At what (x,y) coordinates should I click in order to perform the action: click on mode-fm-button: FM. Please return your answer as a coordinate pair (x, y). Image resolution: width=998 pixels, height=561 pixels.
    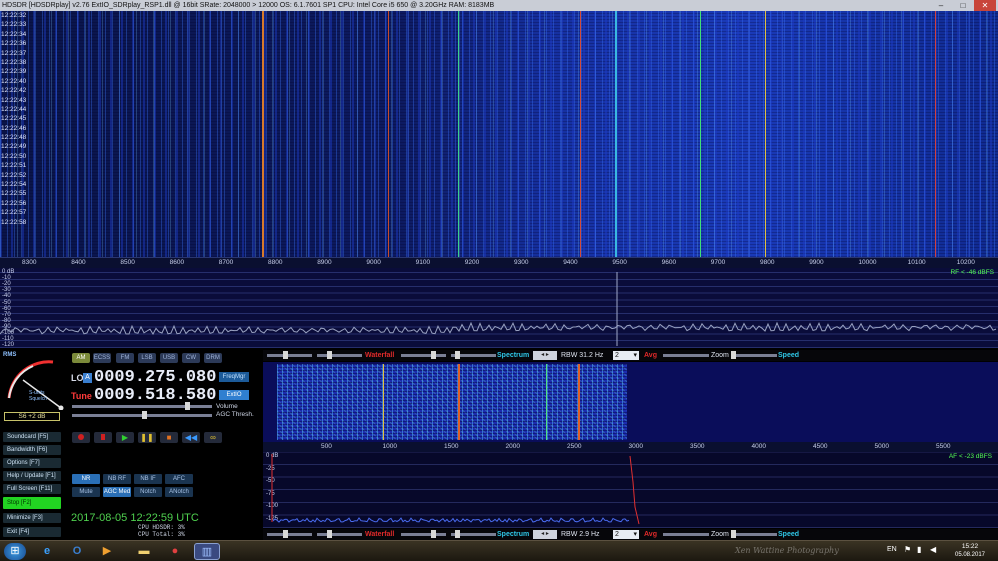
    Looking at the image, I should click on (125, 358).